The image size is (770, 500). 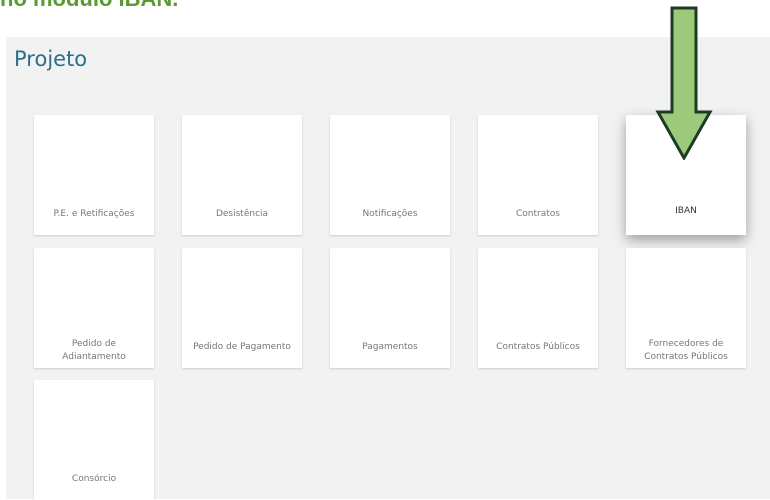 I want to click on tile-contratos-publicos: Contratos Públicos, so click(x=538, y=308).